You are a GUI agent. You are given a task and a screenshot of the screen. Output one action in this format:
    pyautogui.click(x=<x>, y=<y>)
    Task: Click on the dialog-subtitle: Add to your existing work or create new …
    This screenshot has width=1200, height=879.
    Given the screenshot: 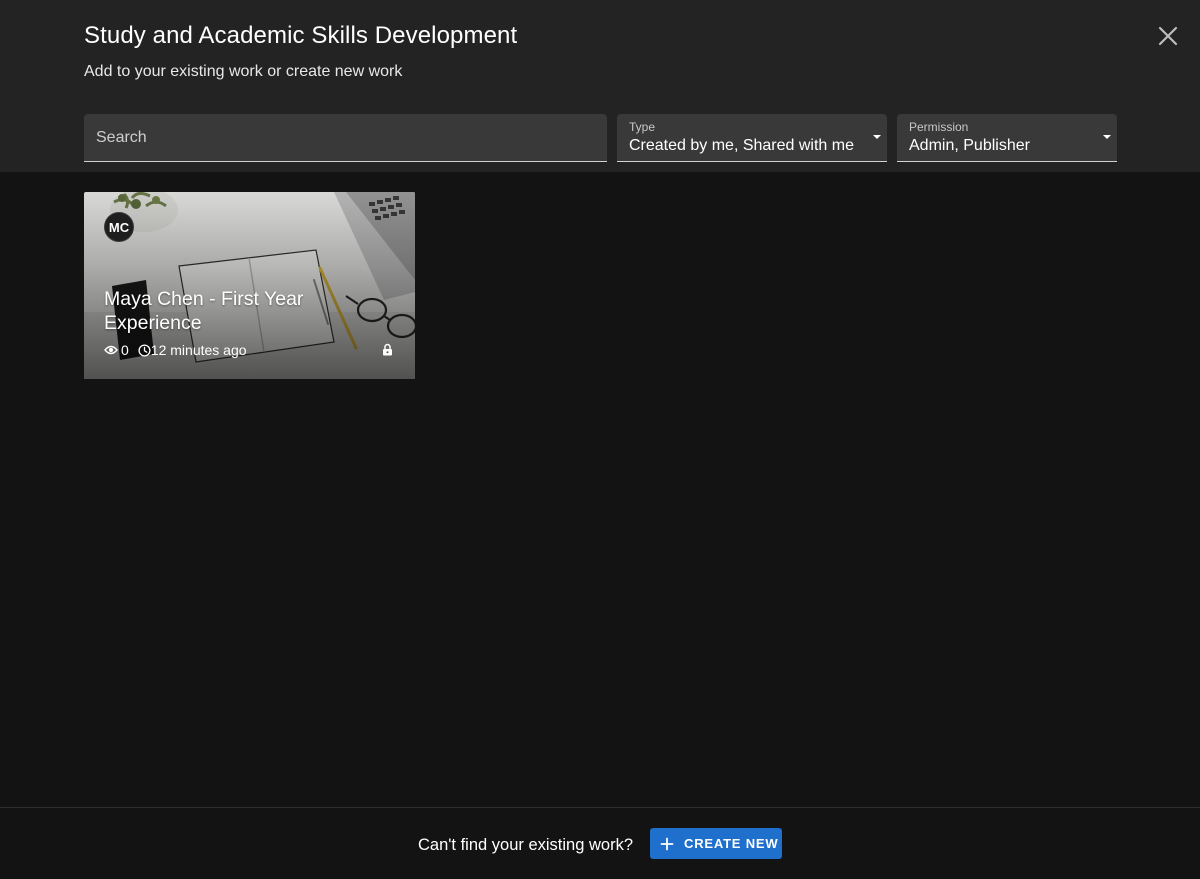 What is the action you would take?
    pyautogui.click(x=243, y=71)
    